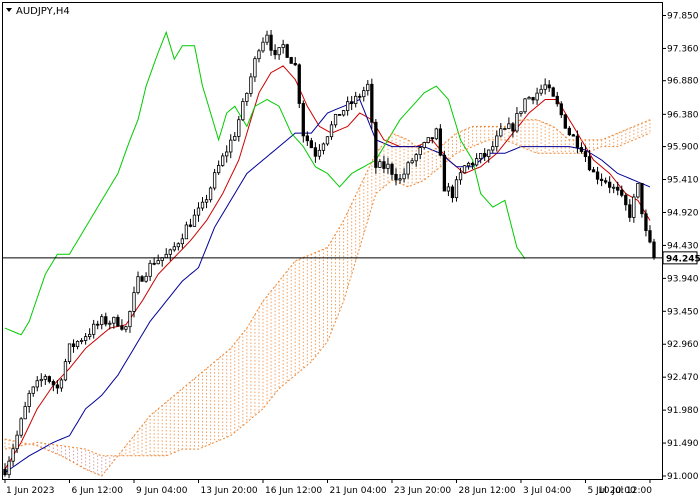  Describe the element at coordinates (683, 411) in the screenshot. I see `y-tick-label: 91.980` at that location.